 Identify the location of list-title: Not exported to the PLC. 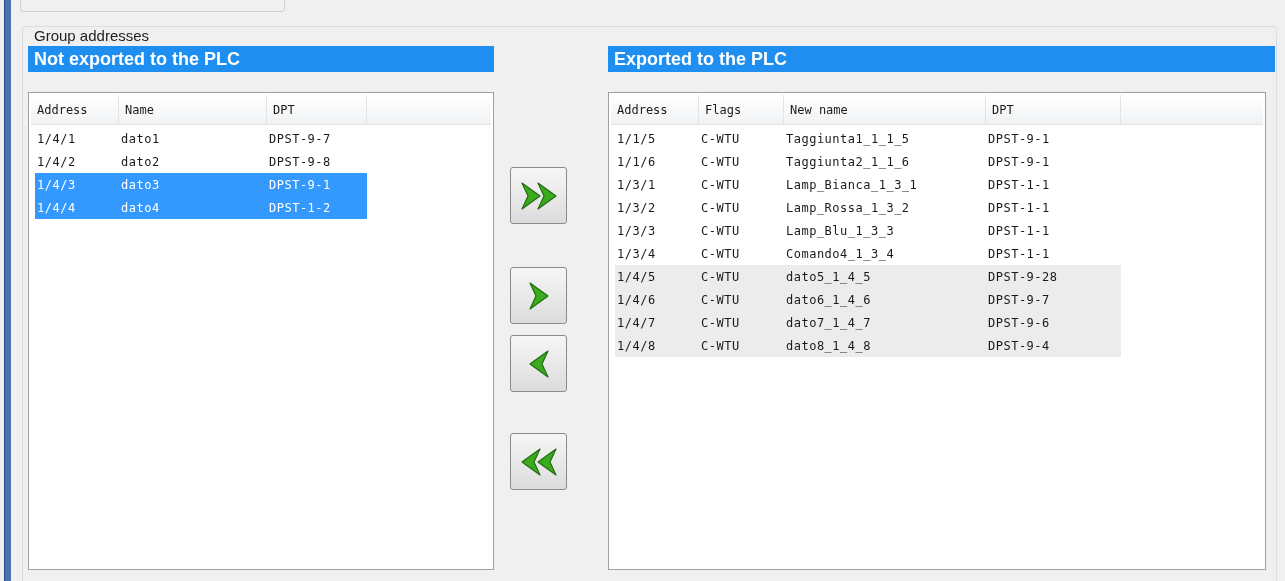
(261, 59).